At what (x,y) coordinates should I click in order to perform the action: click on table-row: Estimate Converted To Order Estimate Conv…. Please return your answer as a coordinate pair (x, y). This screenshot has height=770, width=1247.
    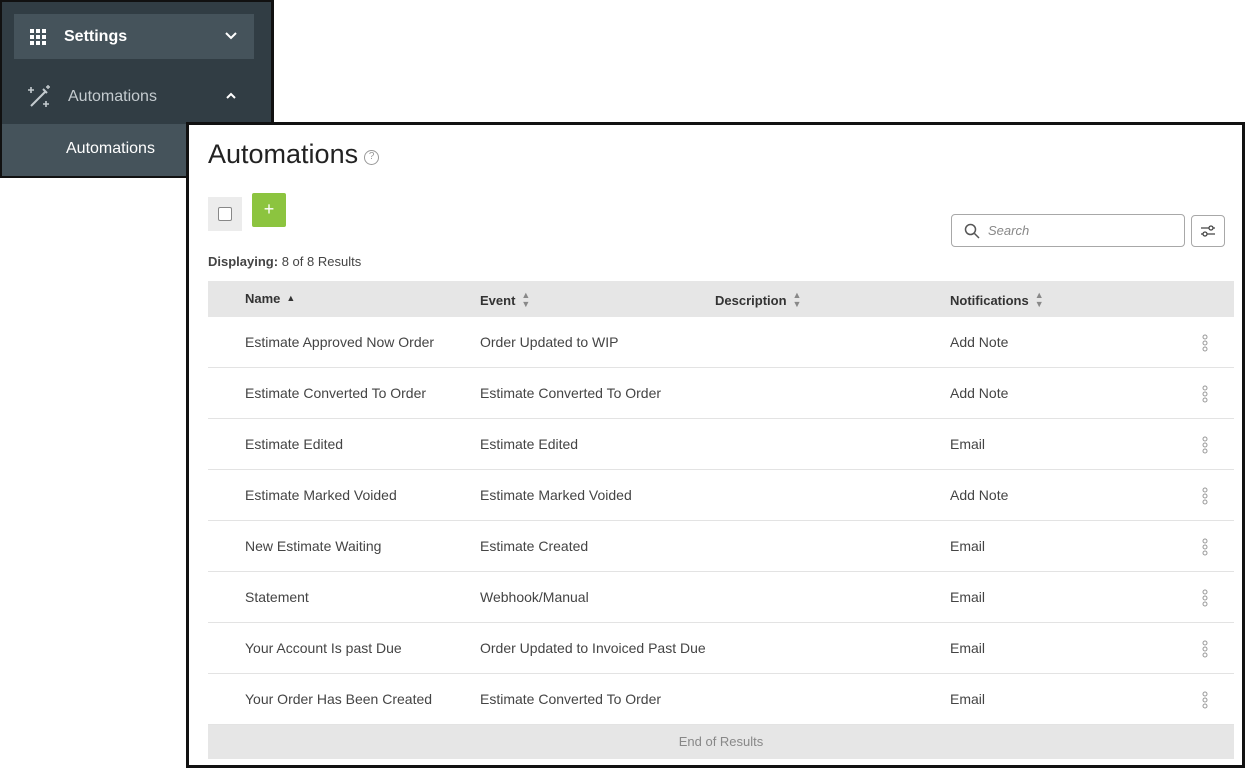
    Looking at the image, I should click on (721, 393).